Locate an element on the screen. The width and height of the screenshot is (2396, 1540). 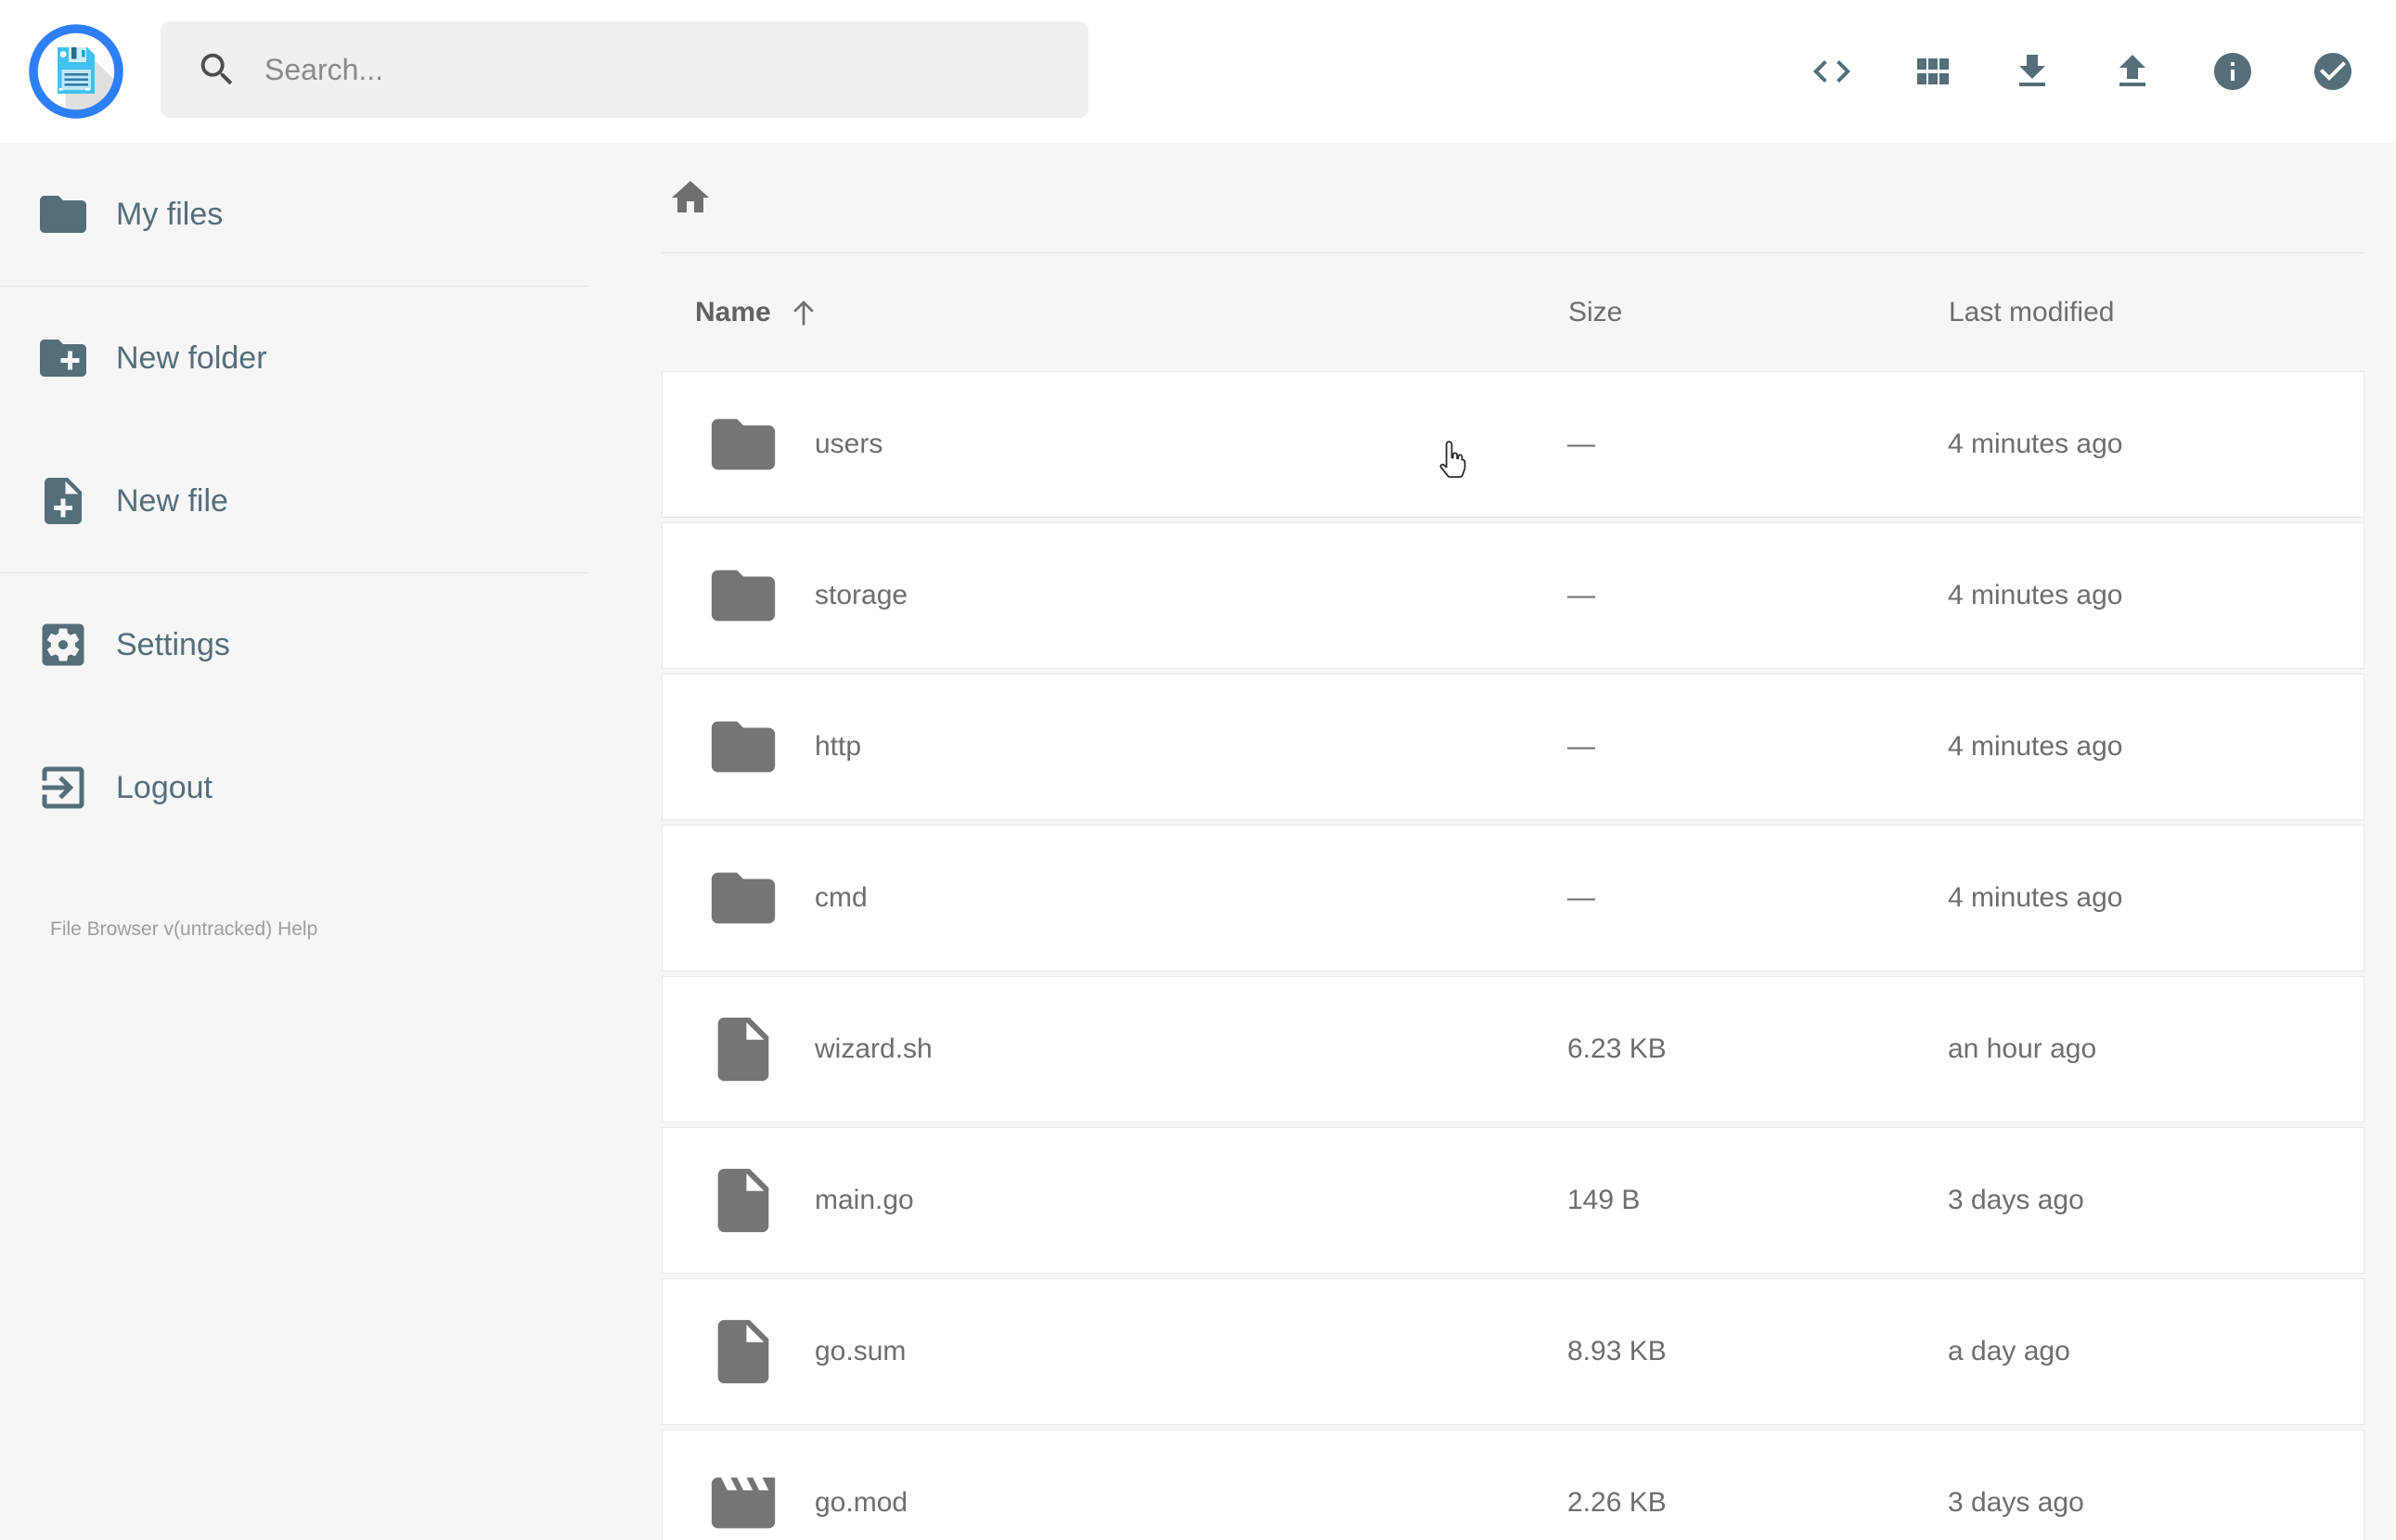
home-icon is located at coordinates (690, 197).